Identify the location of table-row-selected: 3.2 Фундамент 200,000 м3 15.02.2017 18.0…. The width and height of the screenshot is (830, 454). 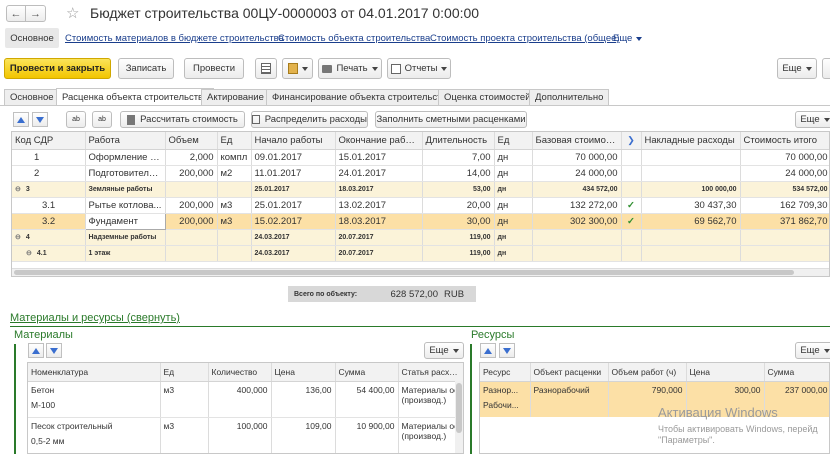
(420, 221).